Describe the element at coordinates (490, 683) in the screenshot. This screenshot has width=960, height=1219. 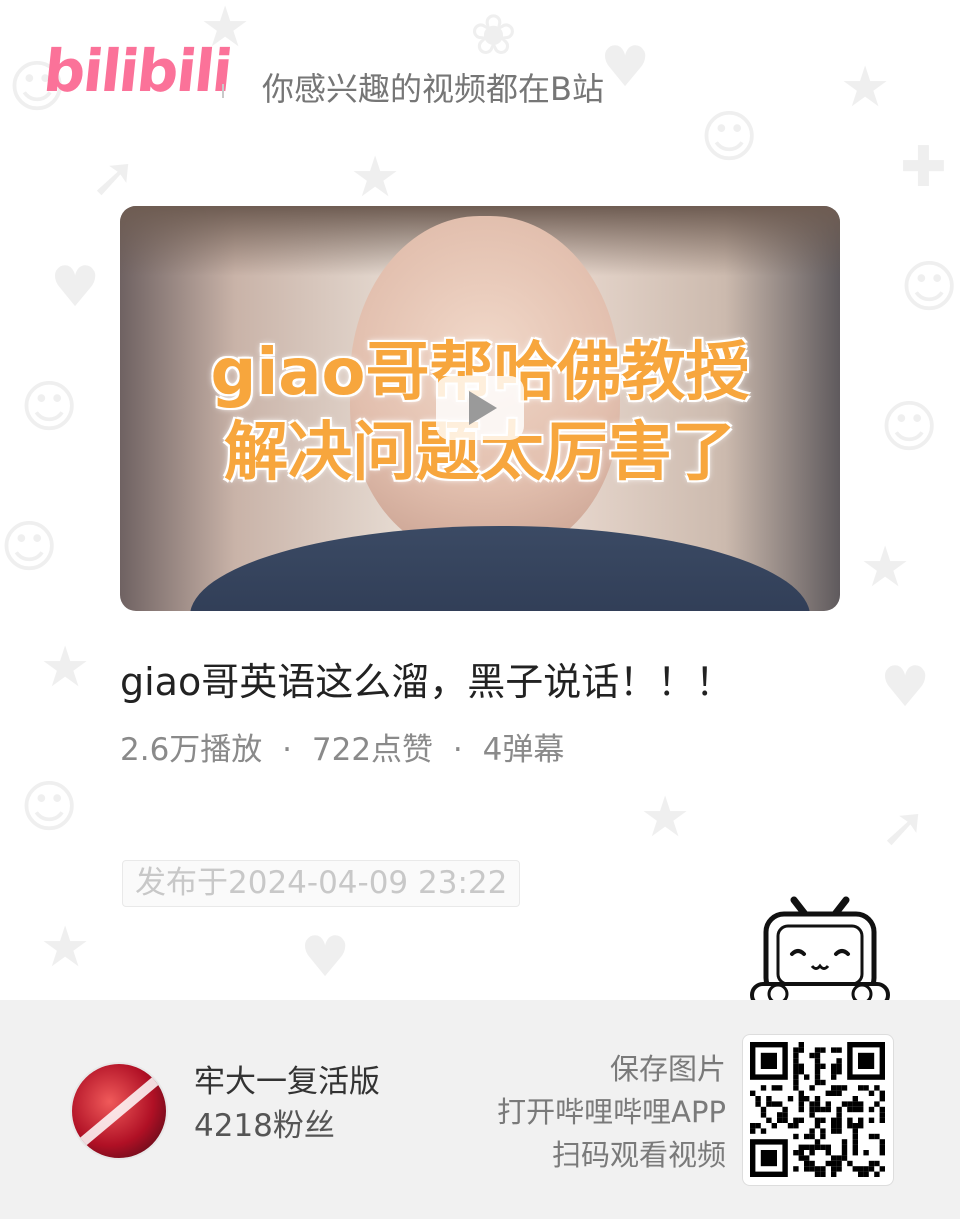
I see `video-title: giao哥英语这么溜，黑子说话！！！` at that location.